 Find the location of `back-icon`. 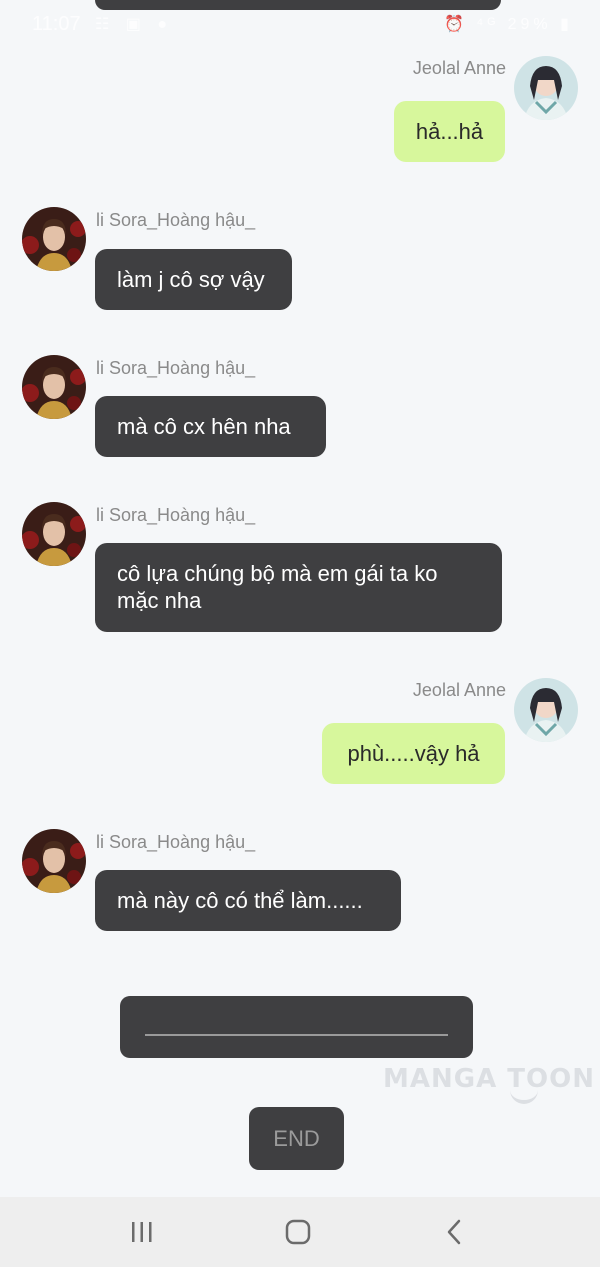

back-icon is located at coordinates (454, 1232).